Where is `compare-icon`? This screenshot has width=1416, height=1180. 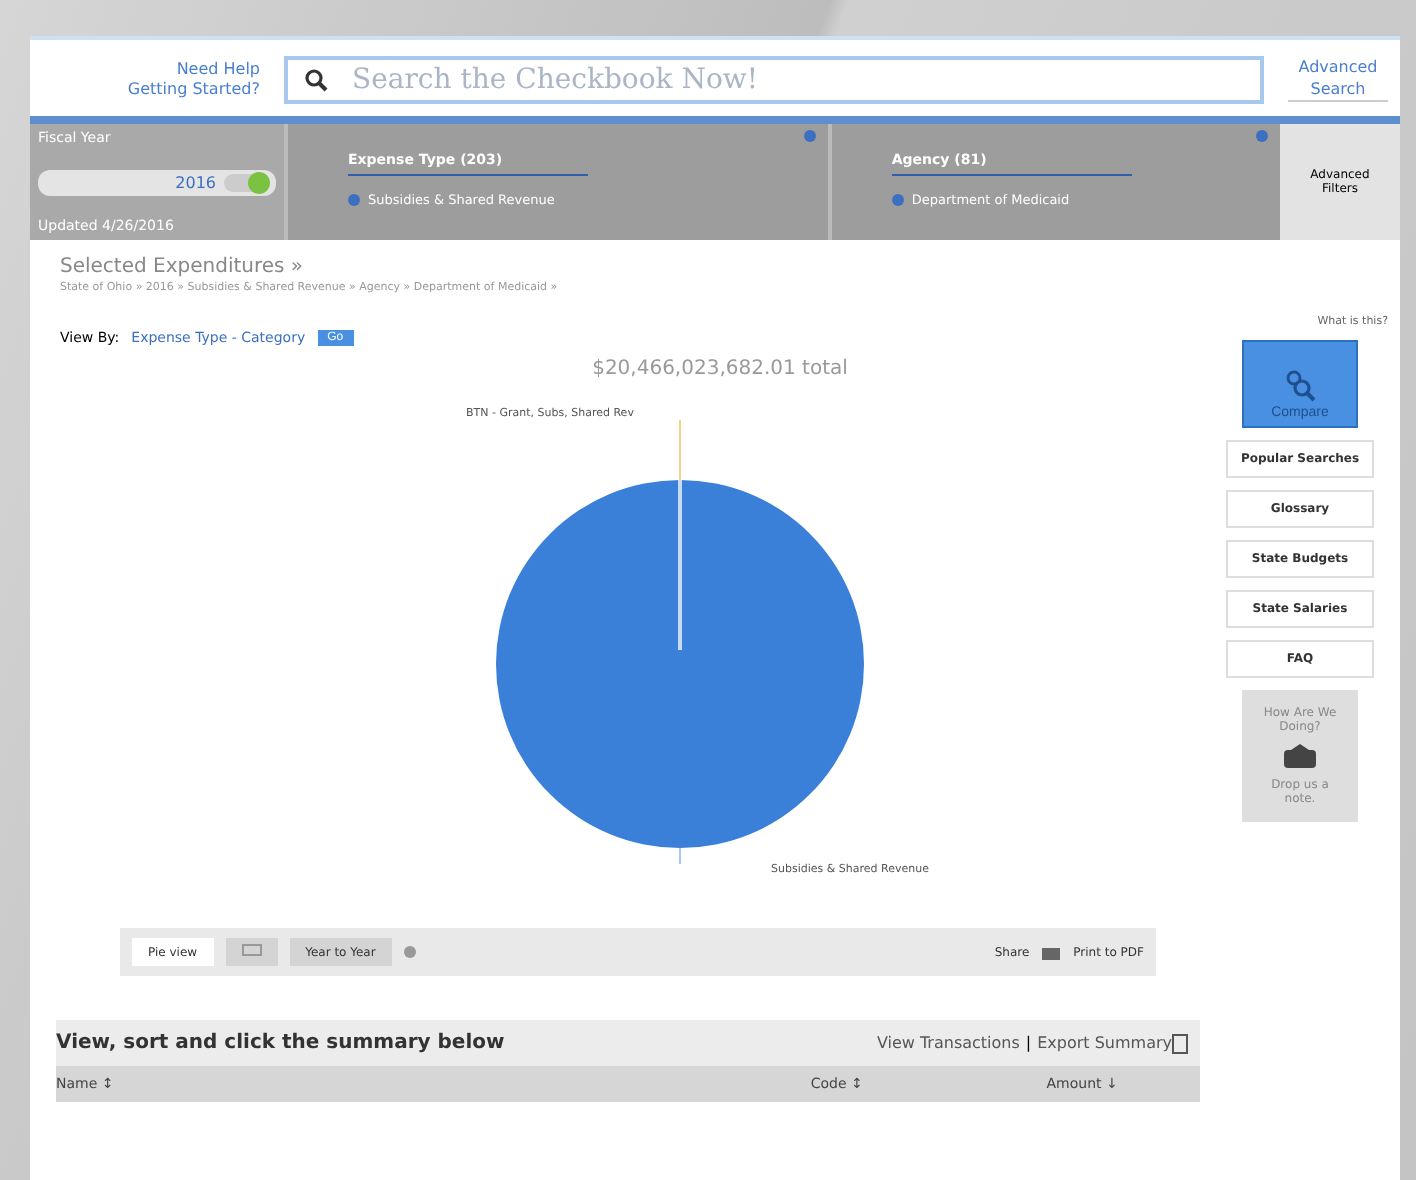 compare-icon is located at coordinates (1300, 386).